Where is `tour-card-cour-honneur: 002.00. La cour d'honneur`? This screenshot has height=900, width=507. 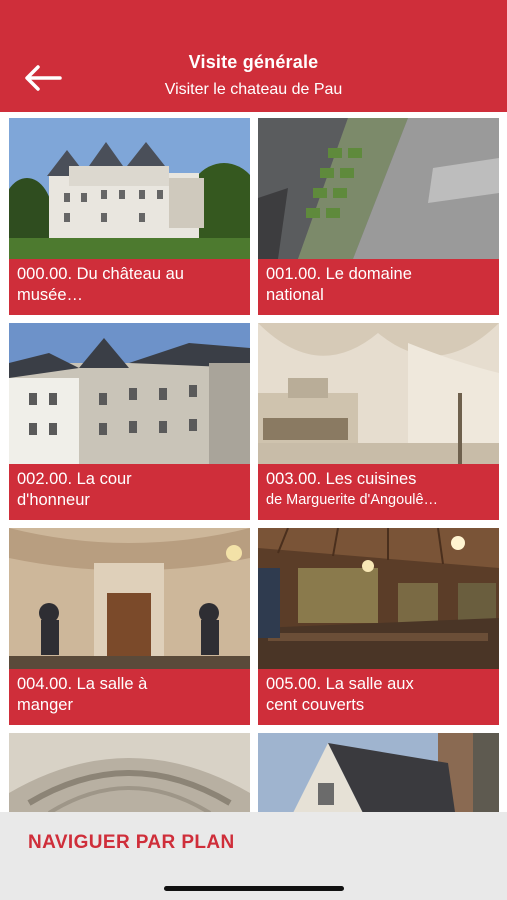
tour-card-cour-honneur: 002.00. La cour d'honneur is located at coordinates (129, 421).